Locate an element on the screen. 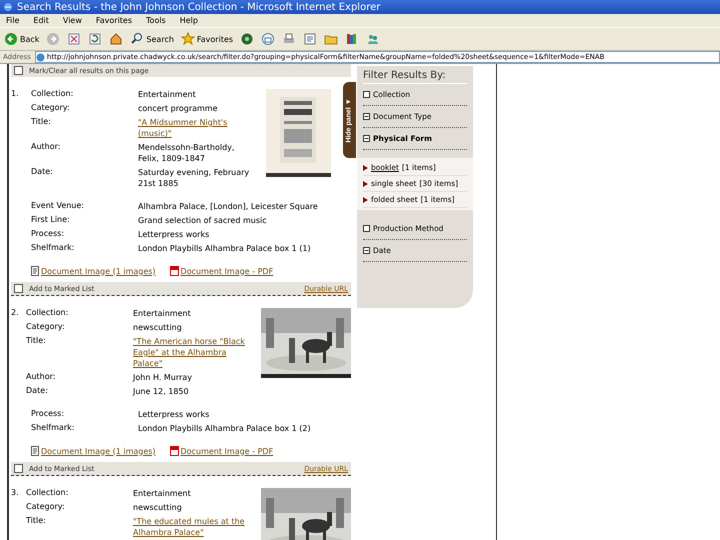  result-number: 2. is located at coordinates (15, 313).